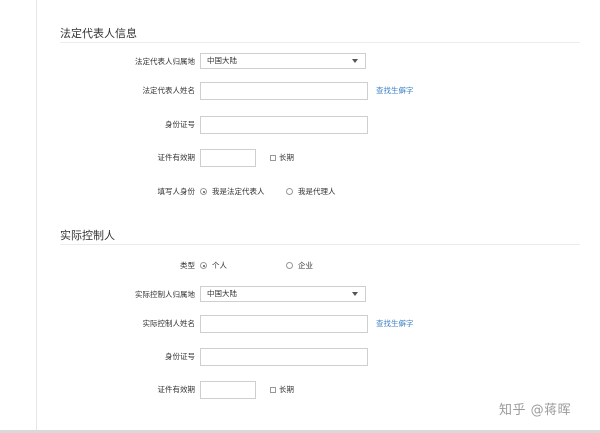 The width and height of the screenshot is (600, 433). What do you see at coordinates (169, 90) in the screenshot?
I see `legal-rep-name-label: 法定代表人姓名` at bounding box center [169, 90].